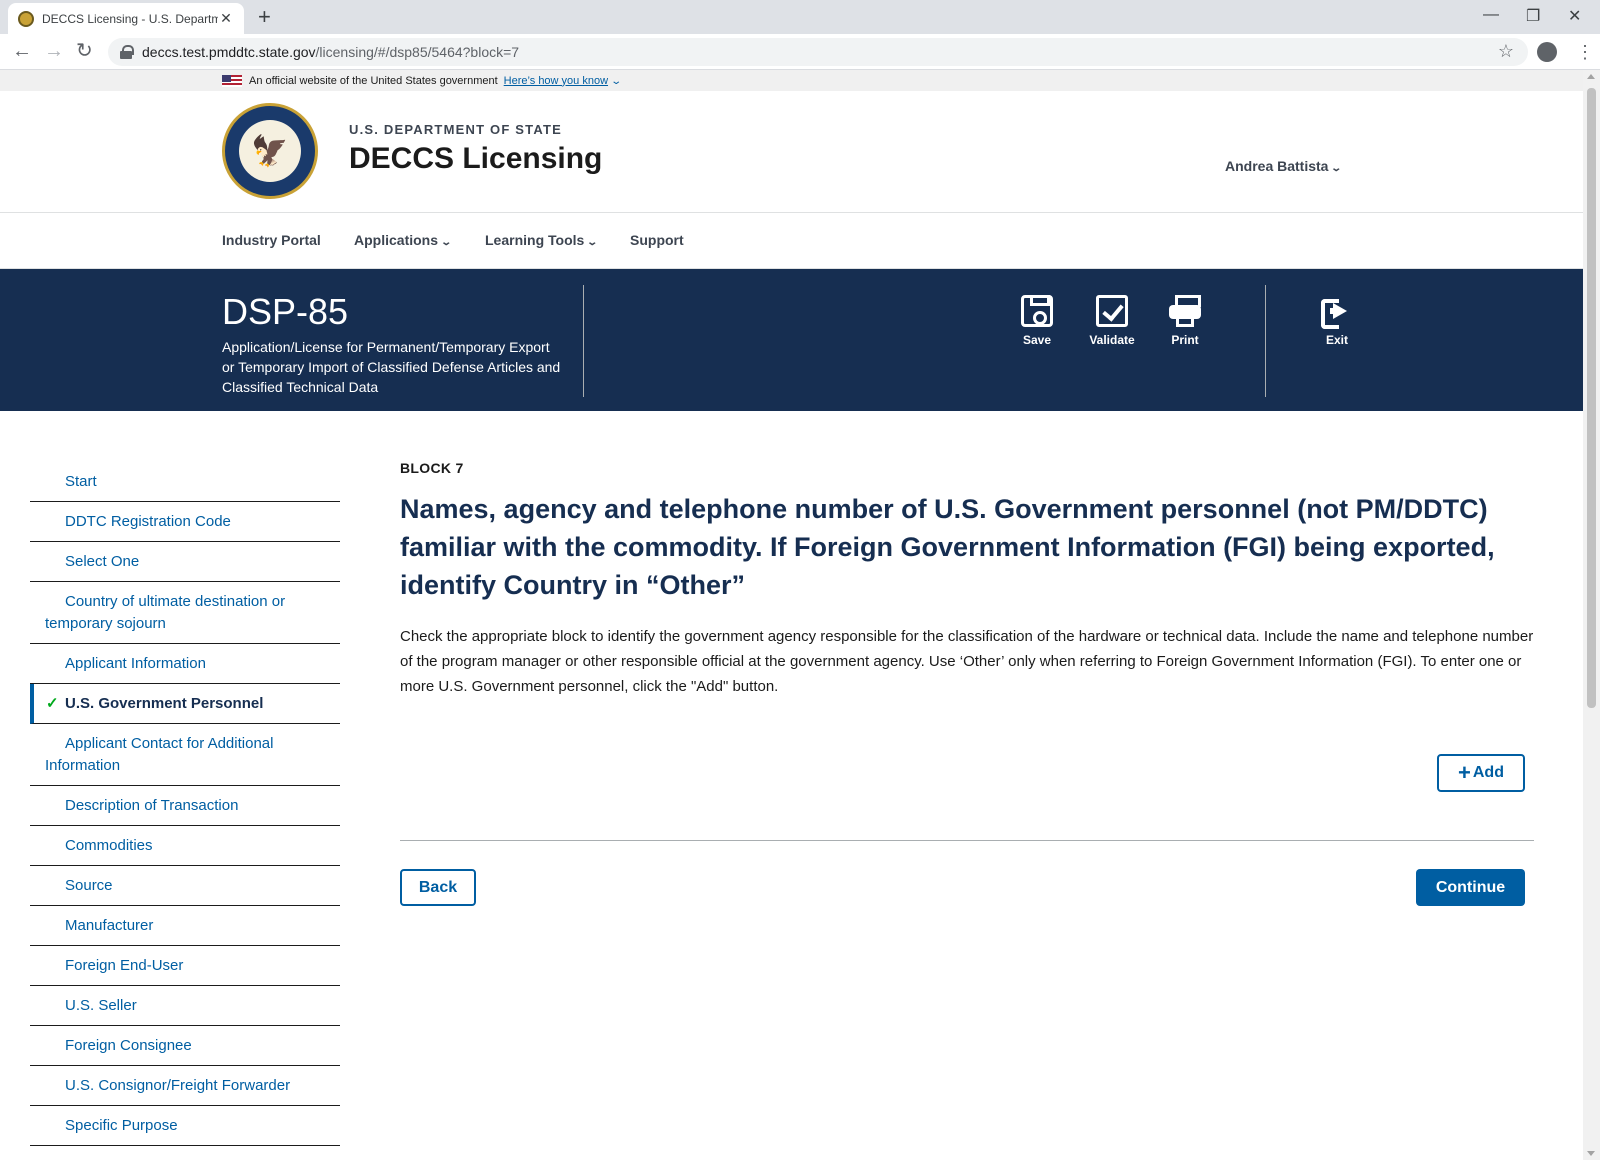 This screenshot has height=1160, width=1600. I want to click on add-button: + Add, so click(1481, 773).